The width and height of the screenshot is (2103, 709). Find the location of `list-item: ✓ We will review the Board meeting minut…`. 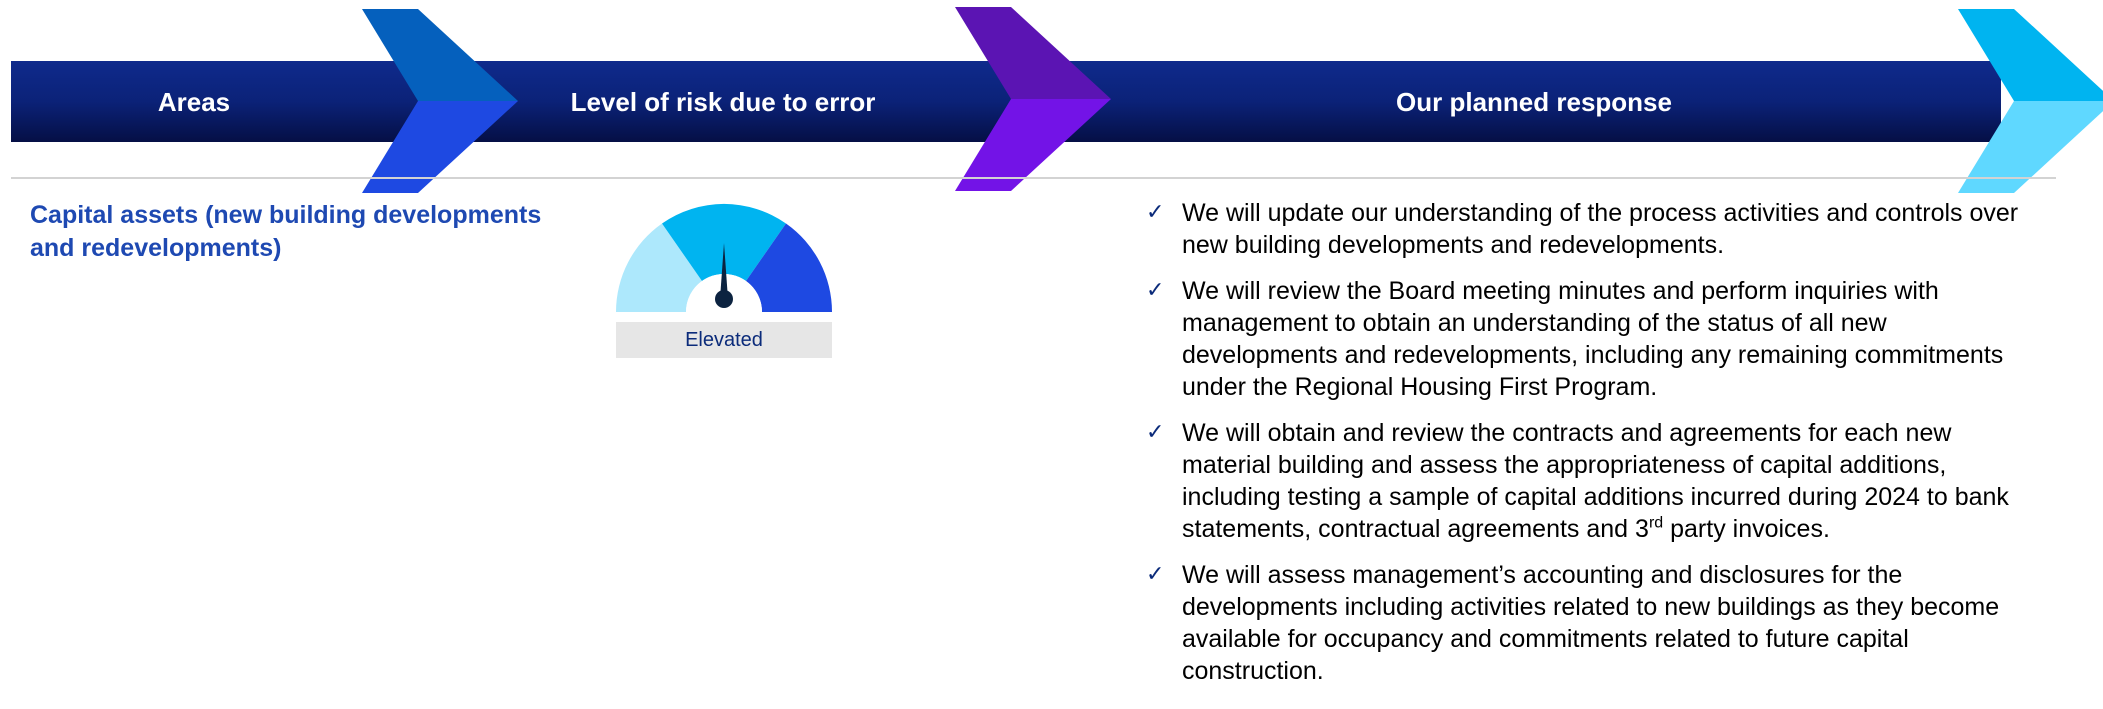

list-item: ✓ We will review the Board meeting minut… is located at coordinates (1590, 339).